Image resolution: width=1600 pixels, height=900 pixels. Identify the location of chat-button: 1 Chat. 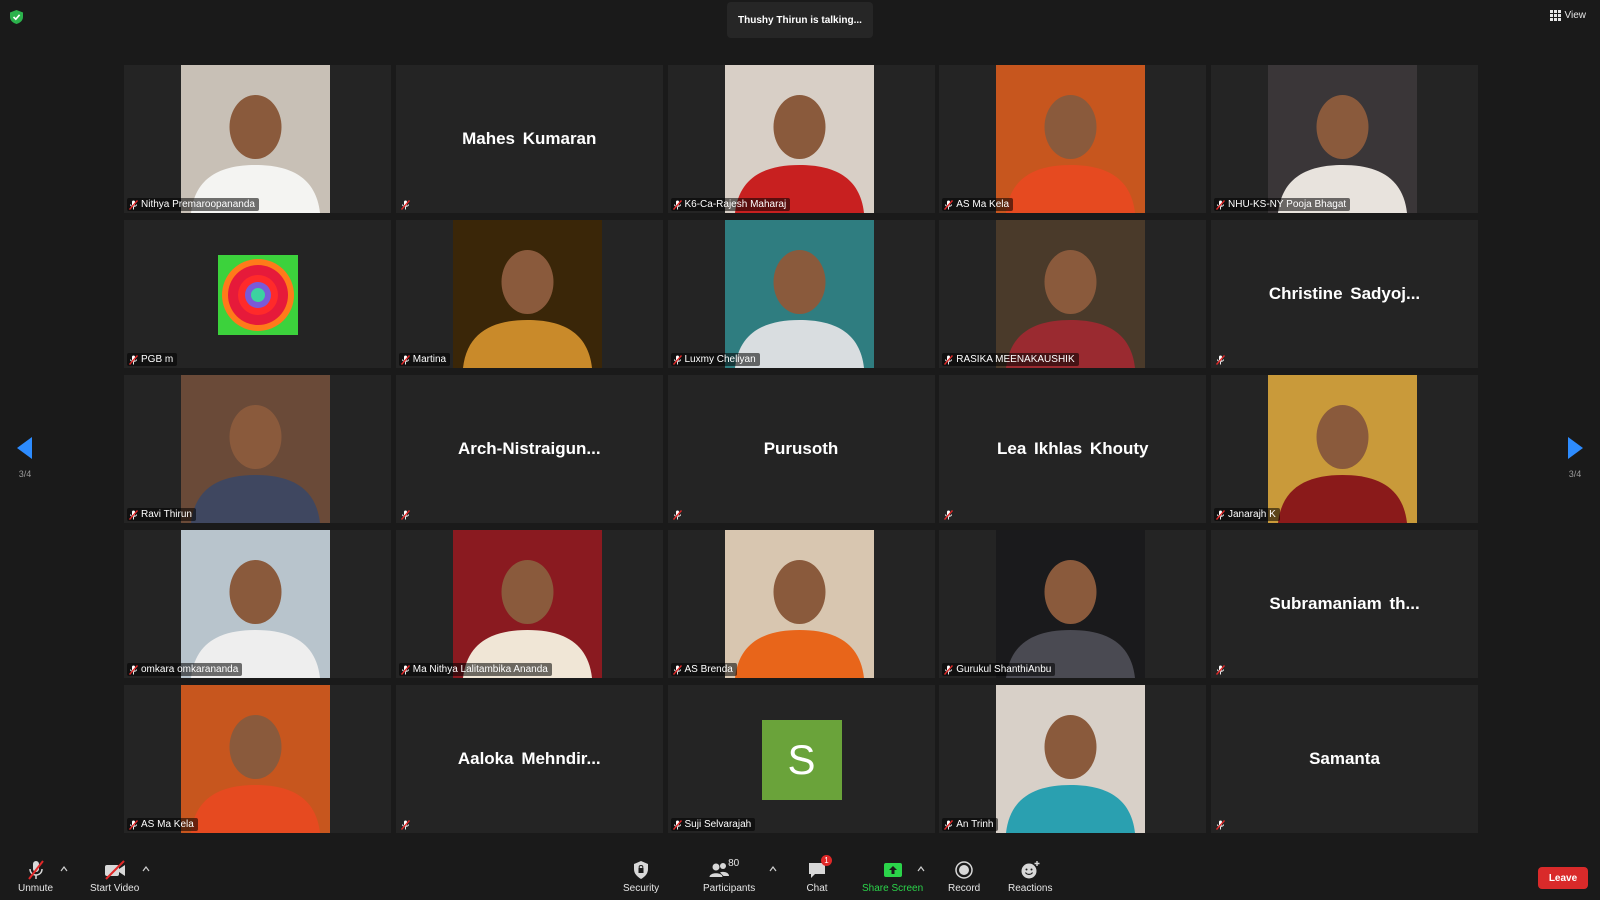
(819, 874).